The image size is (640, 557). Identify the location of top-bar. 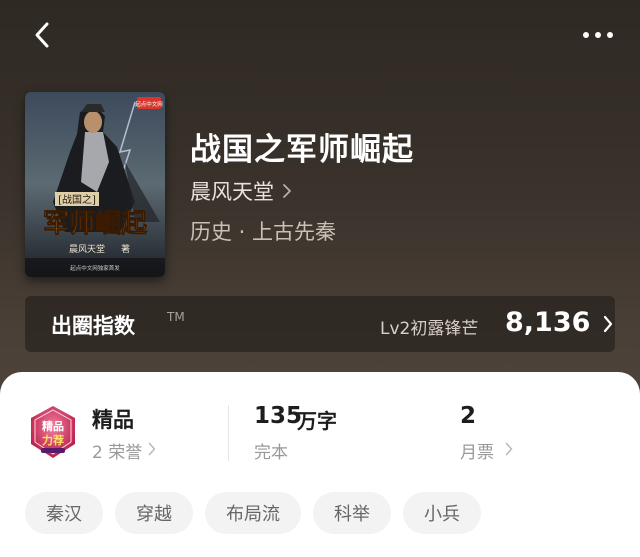
(320, 35).